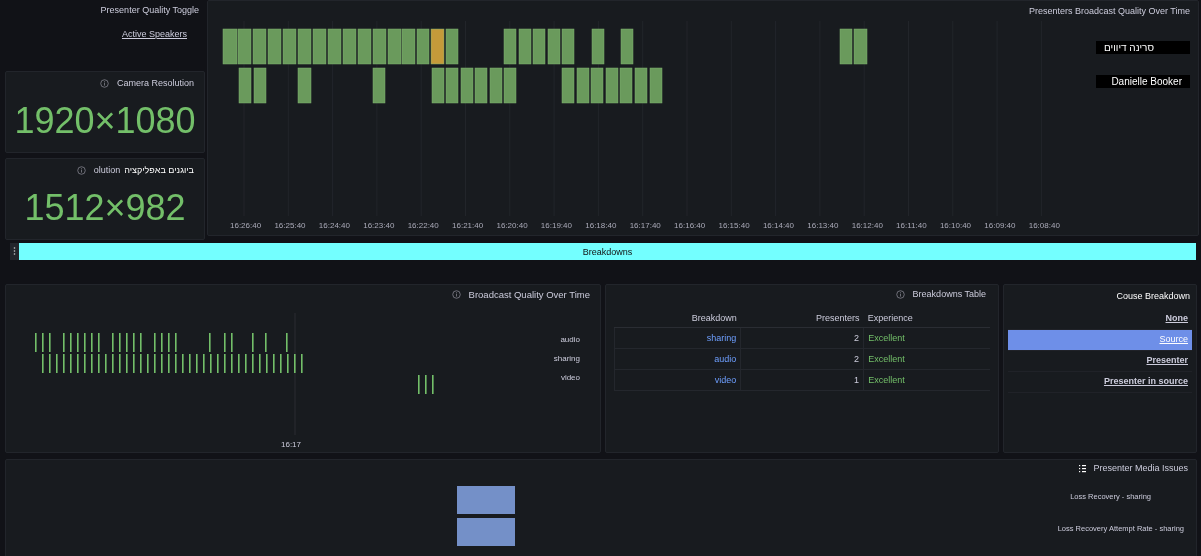 This screenshot has height=556, width=1201. I want to click on legend-label: סרינה דיווים, so click(1143, 47).